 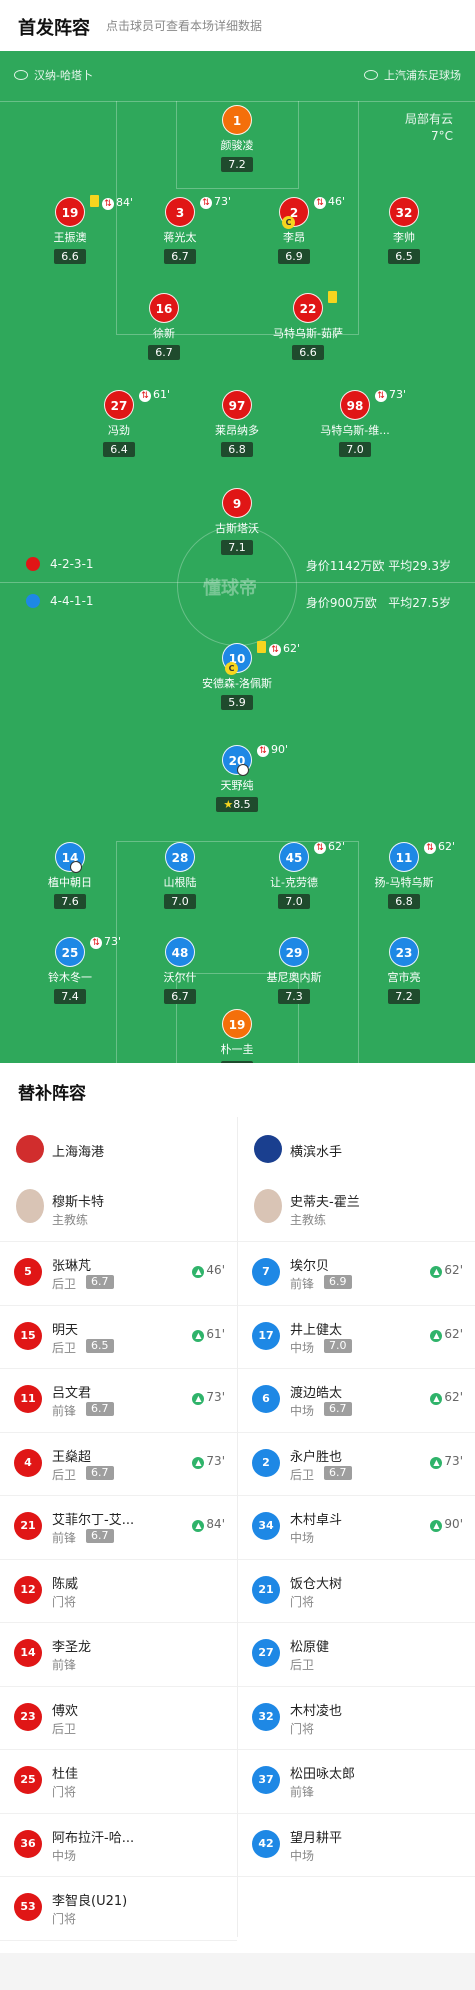 What do you see at coordinates (237, 1049) in the screenshot?
I see `player-name: 朴一圭` at bounding box center [237, 1049].